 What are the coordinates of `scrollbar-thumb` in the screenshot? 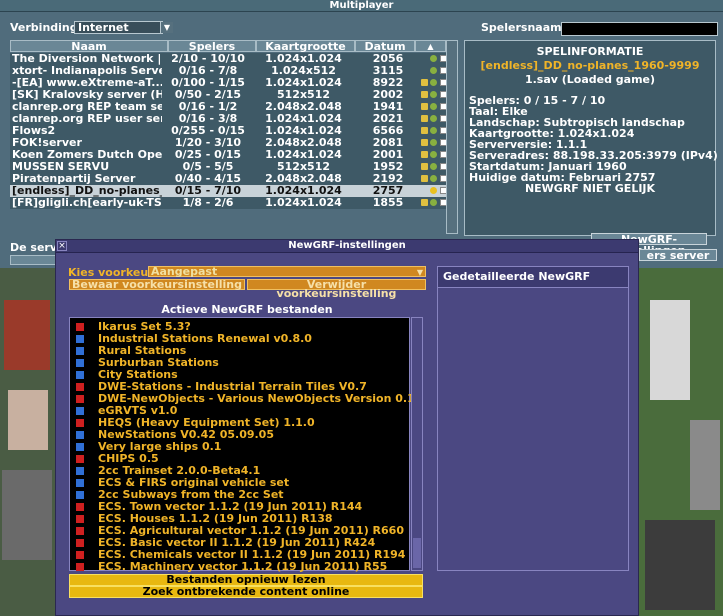 It's located at (417, 553).